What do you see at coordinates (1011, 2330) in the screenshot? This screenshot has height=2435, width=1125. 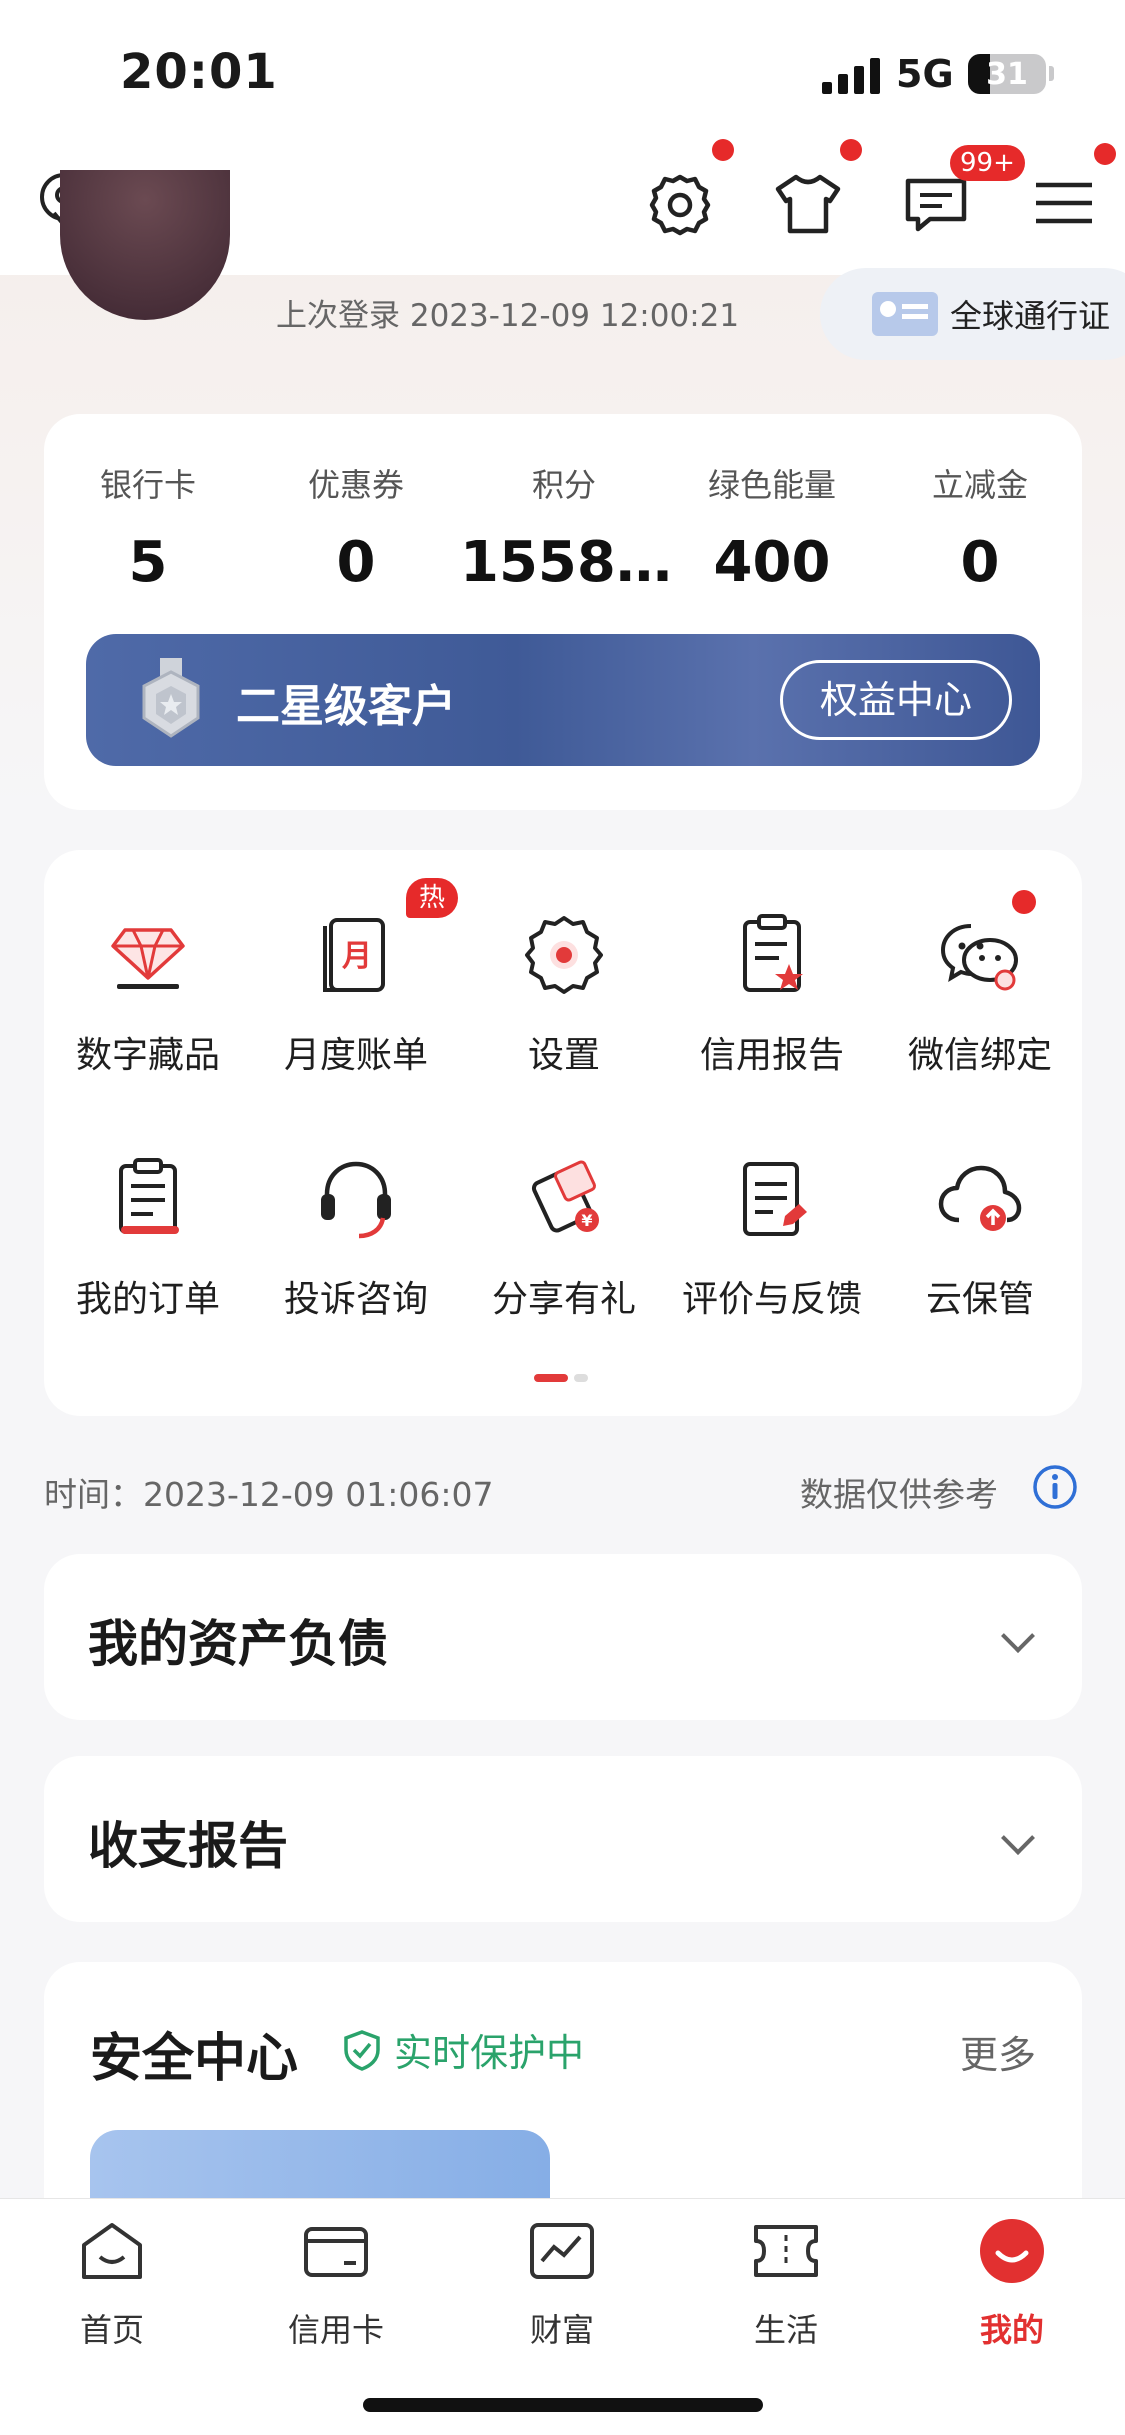 I see `tab-label: 我的` at bounding box center [1011, 2330].